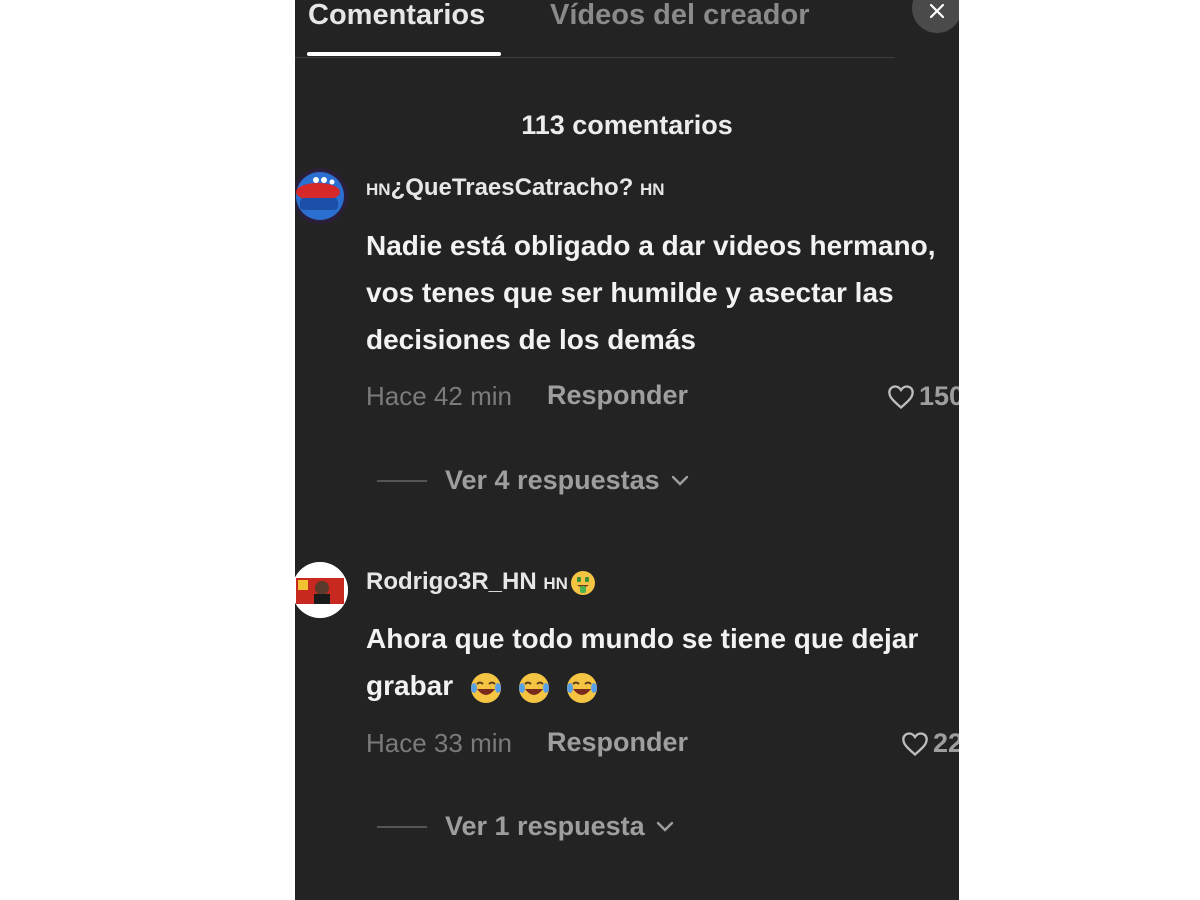 Image resolution: width=1200 pixels, height=900 pixels. What do you see at coordinates (396, 15) in the screenshot?
I see `tab-comments: Comentarios` at bounding box center [396, 15].